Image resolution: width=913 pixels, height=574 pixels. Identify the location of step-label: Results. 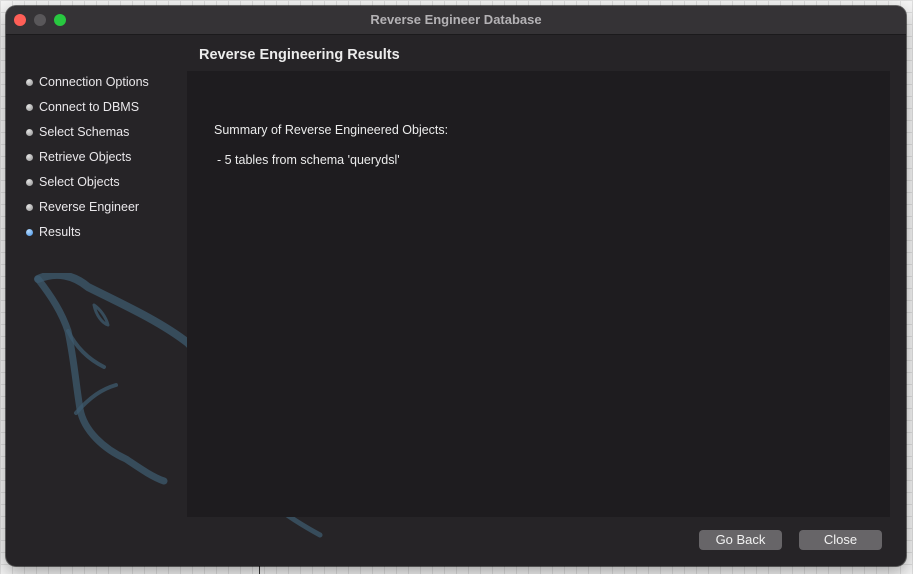
(60, 232).